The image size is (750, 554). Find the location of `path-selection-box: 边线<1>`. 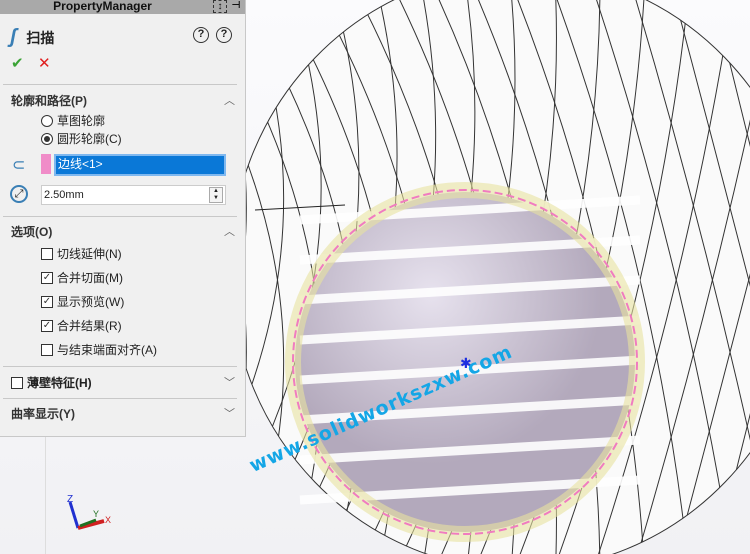

path-selection-box: 边线<1> is located at coordinates (133, 165).